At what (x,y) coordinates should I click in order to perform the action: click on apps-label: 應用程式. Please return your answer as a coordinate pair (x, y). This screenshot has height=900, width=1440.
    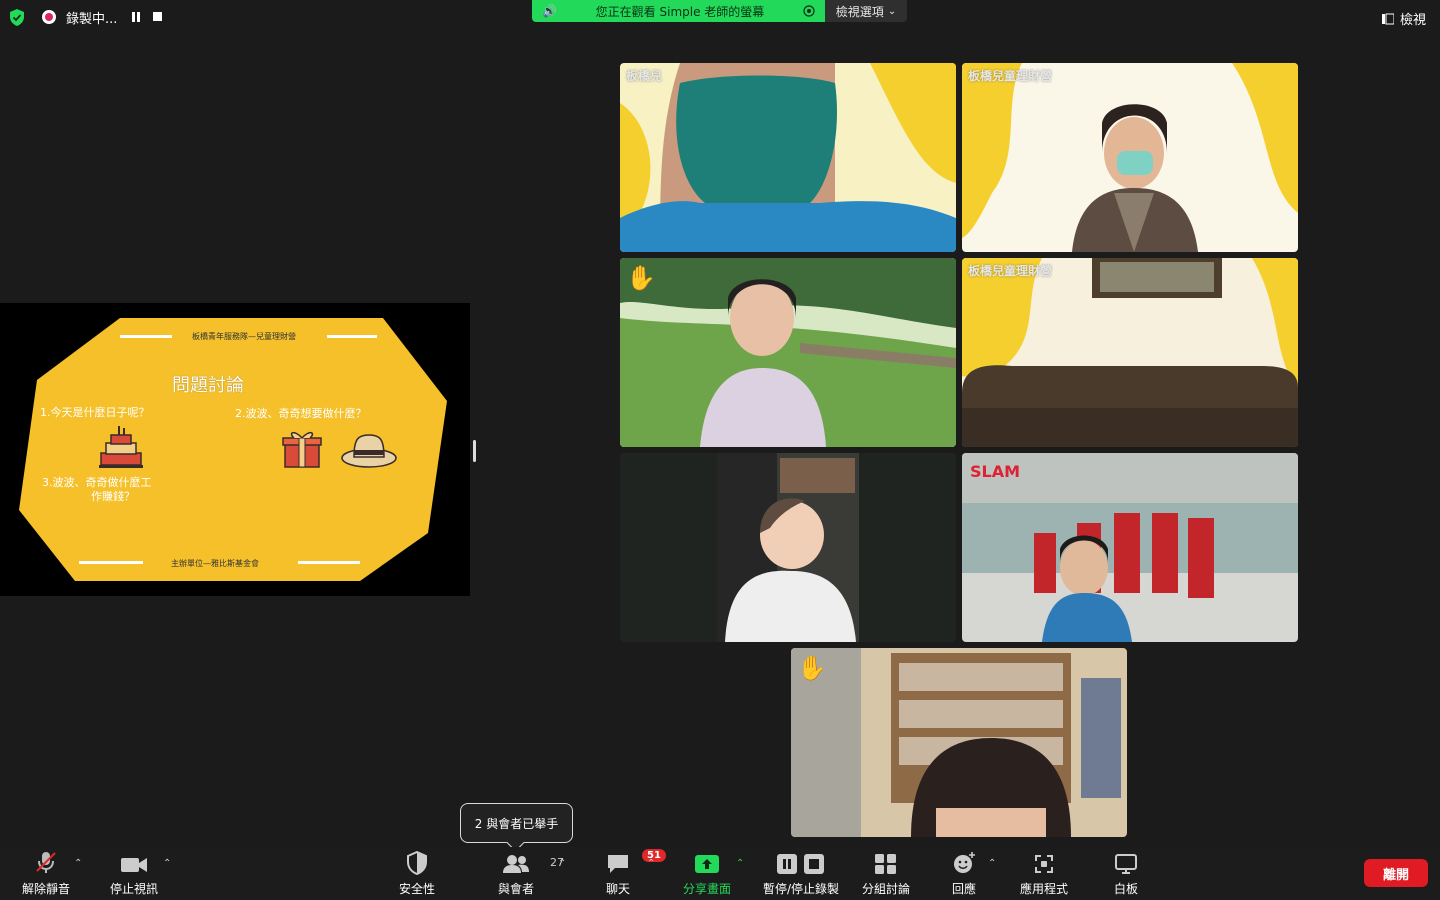
    Looking at the image, I should click on (1043, 889).